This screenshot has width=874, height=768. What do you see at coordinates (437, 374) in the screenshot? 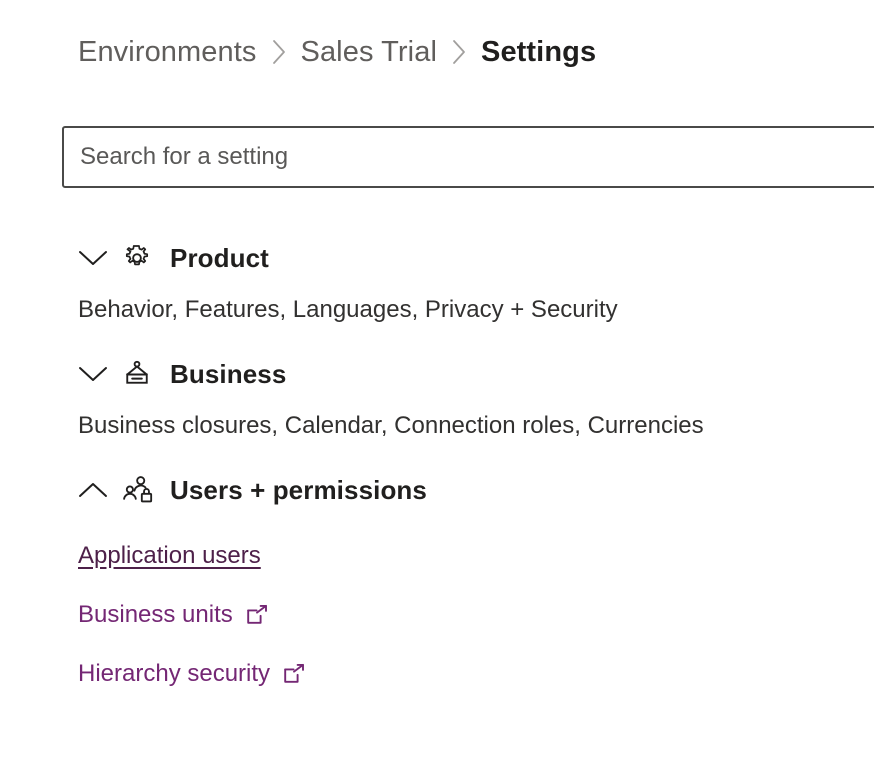
I see `group-header-business: Business` at bounding box center [437, 374].